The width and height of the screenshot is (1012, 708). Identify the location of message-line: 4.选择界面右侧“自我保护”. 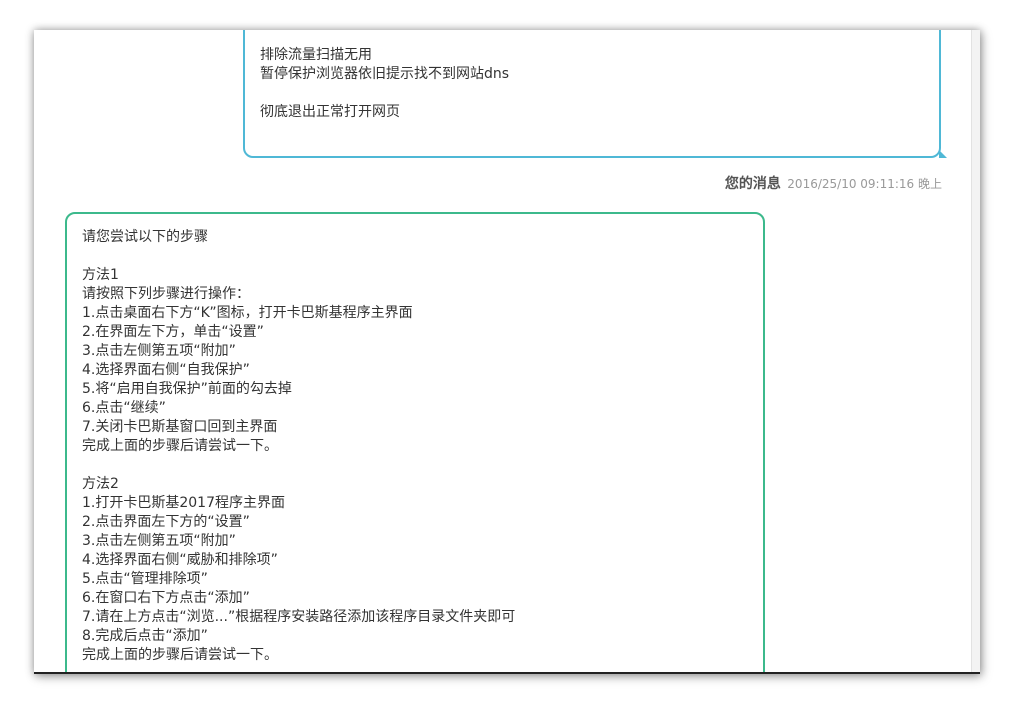
(166, 370).